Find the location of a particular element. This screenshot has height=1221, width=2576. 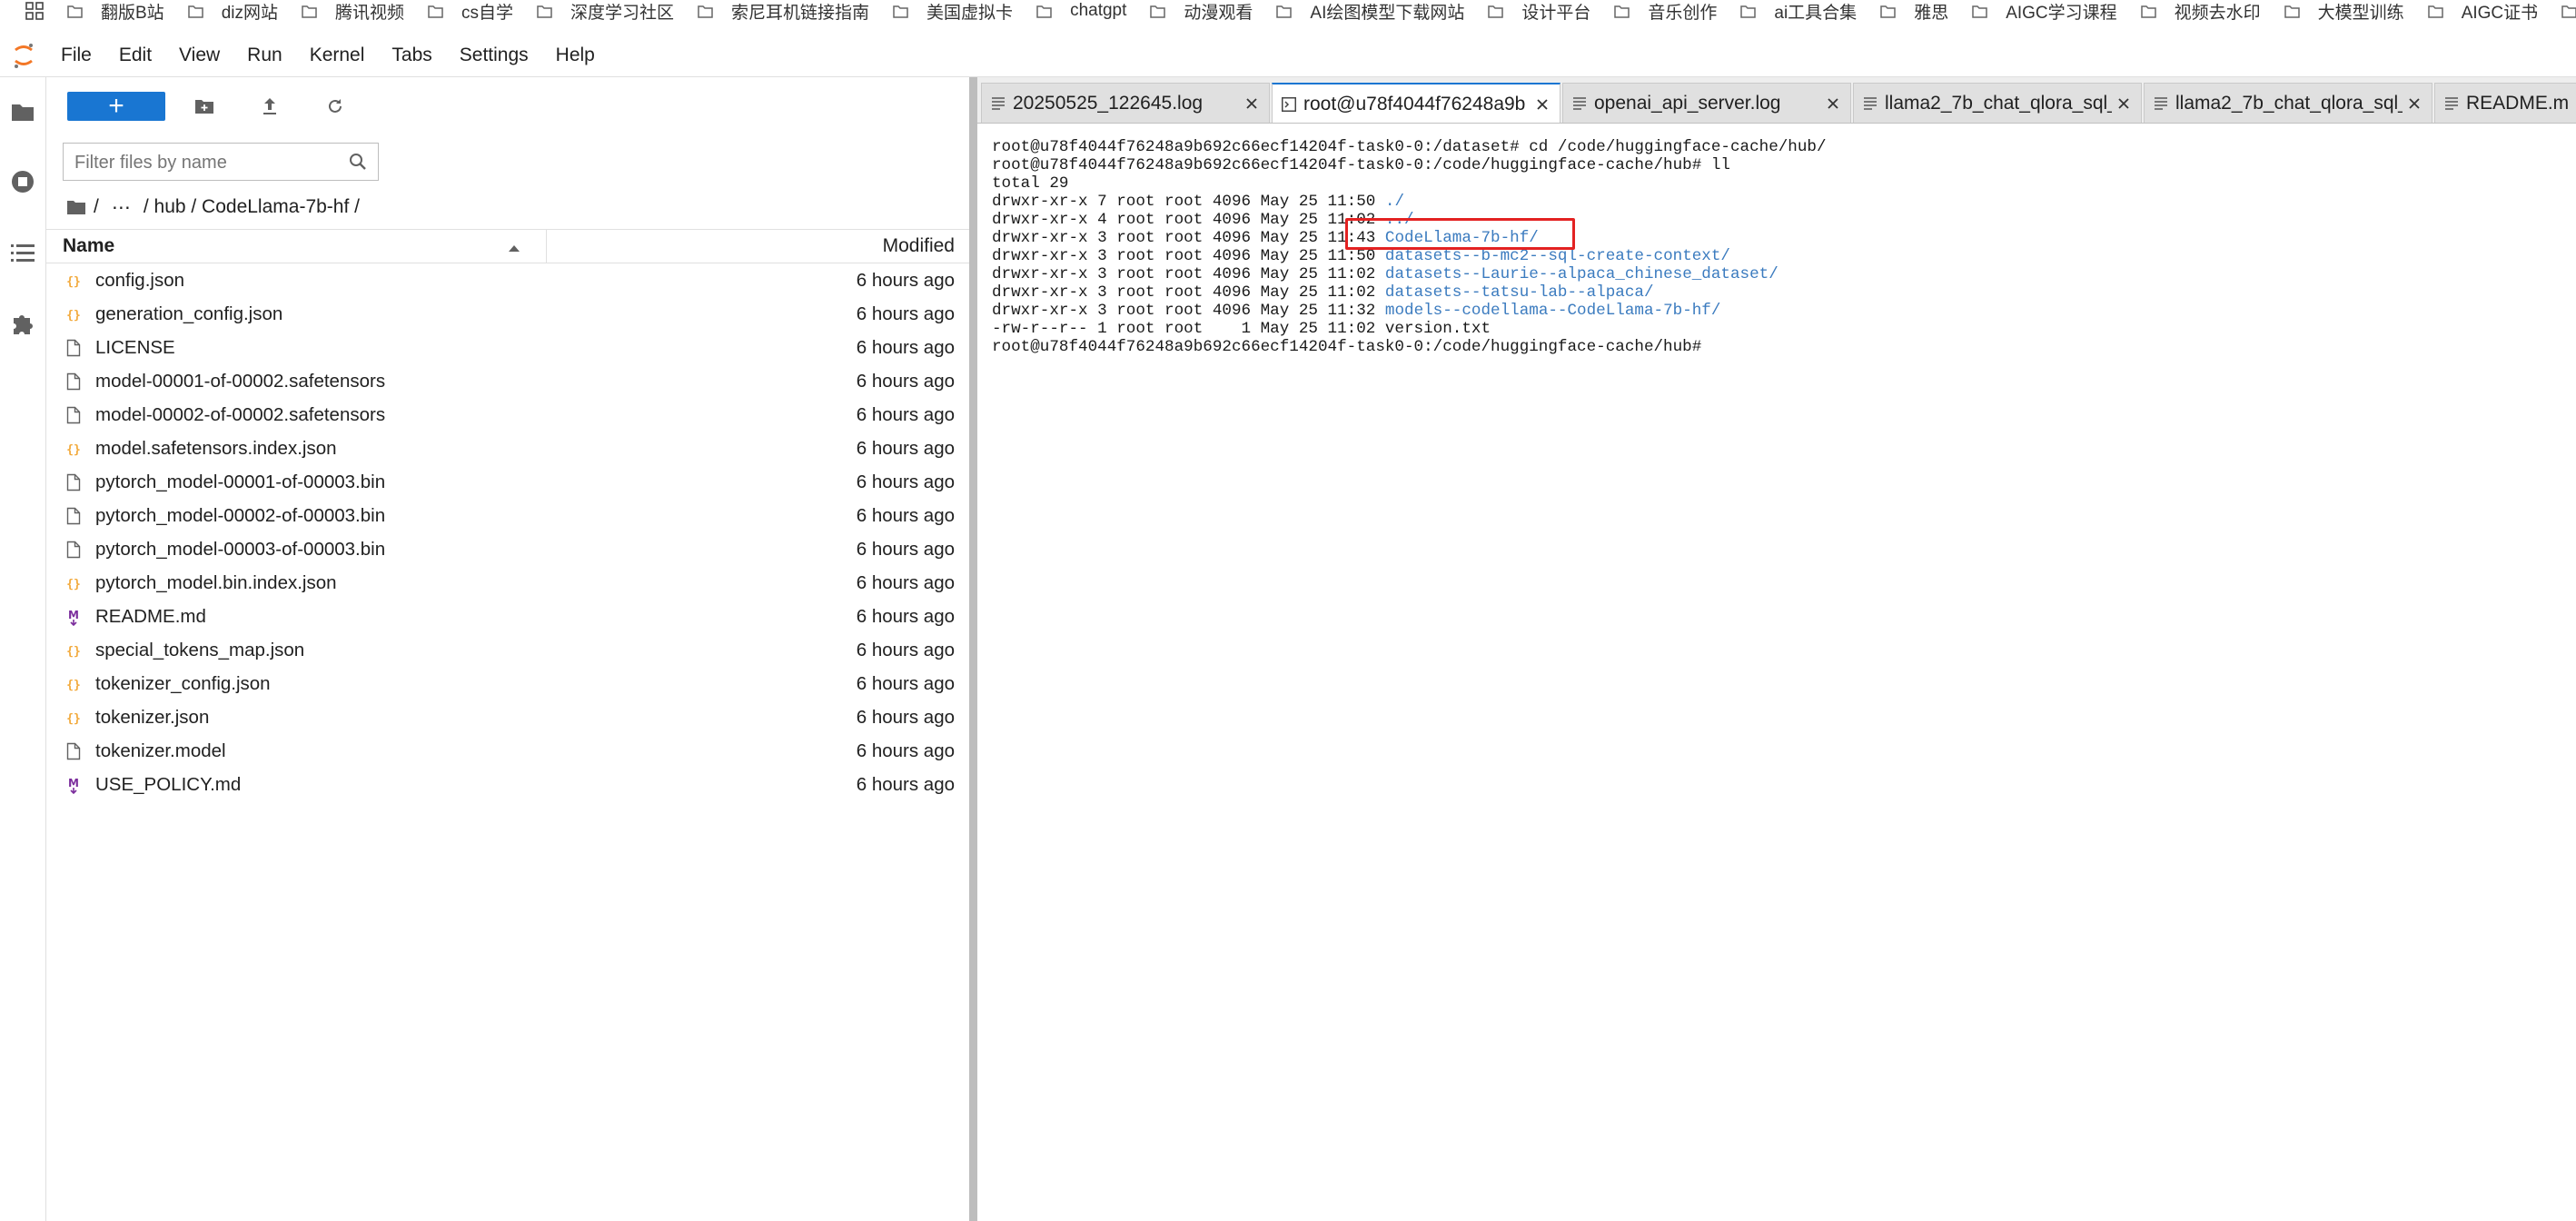

bookmark-item: AIGC证书 is located at coordinates (2483, 11).